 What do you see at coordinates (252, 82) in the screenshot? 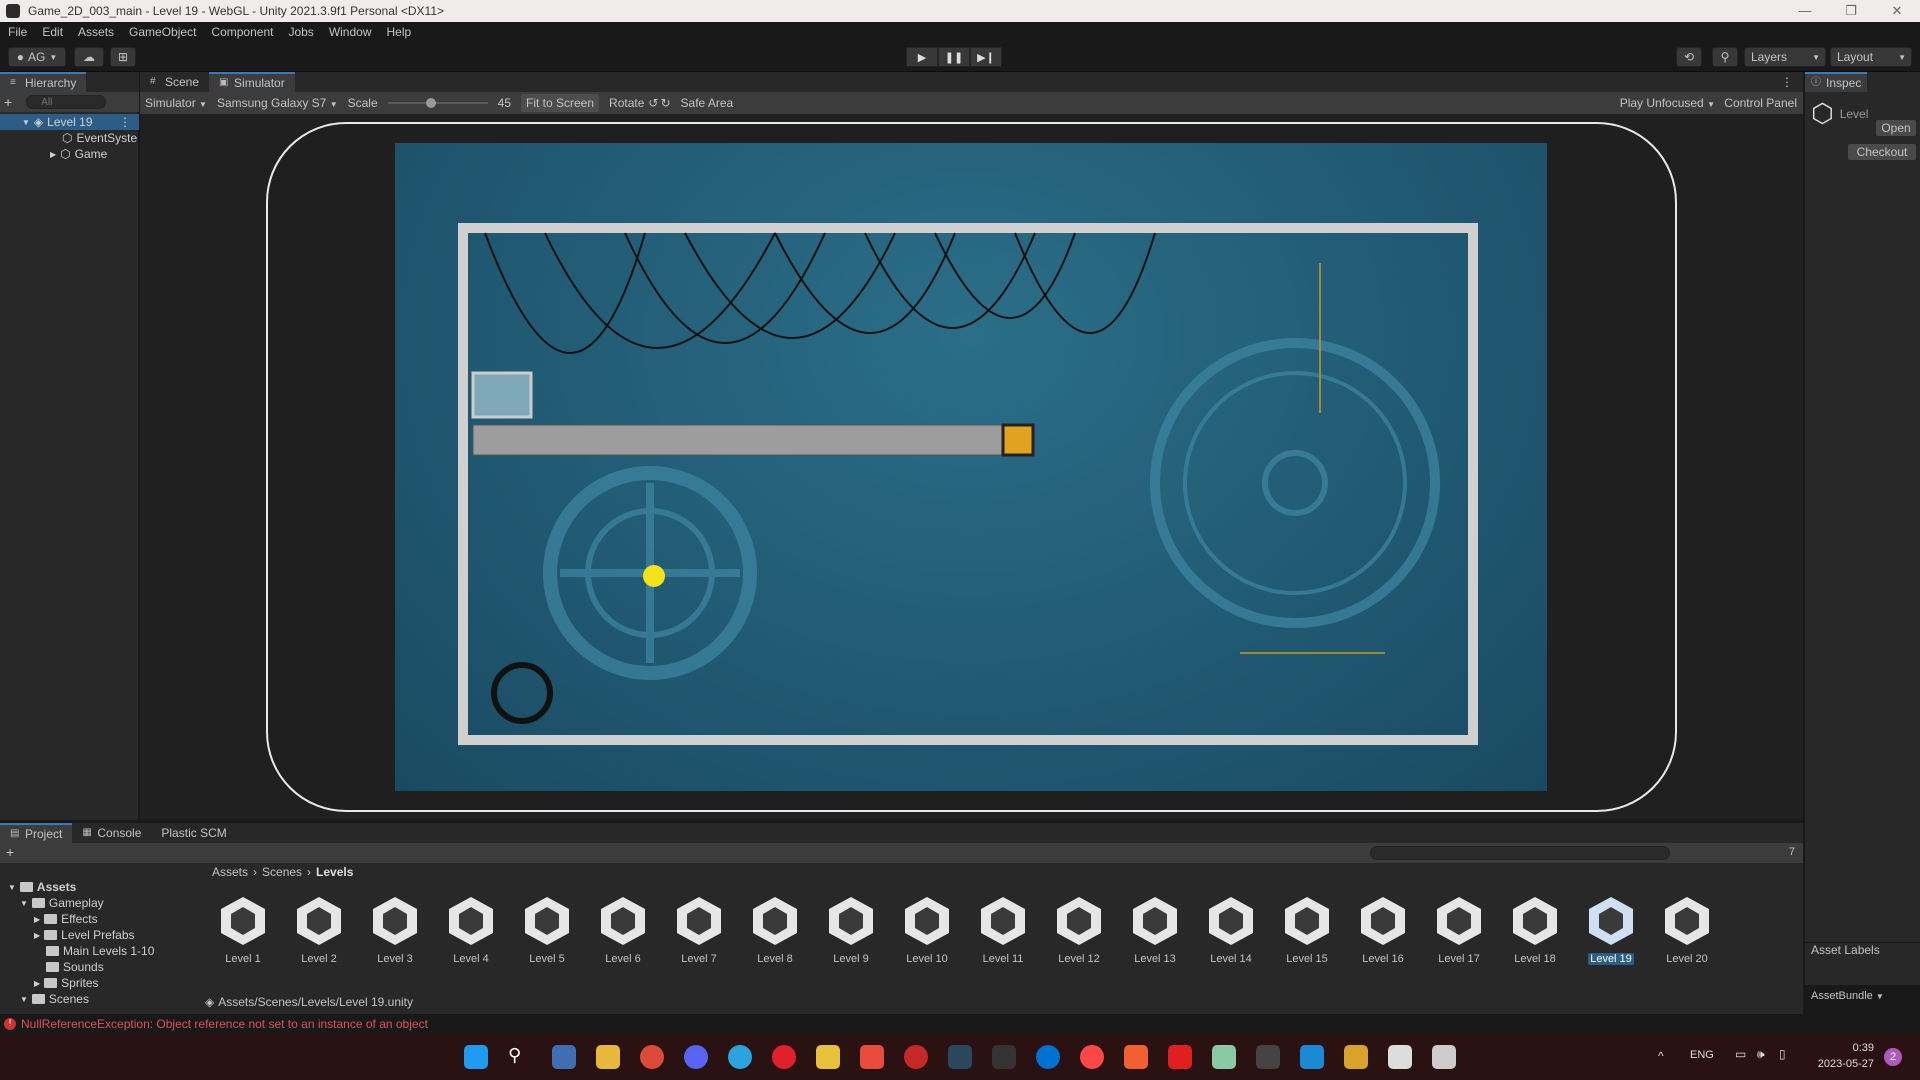
I see `tab-simulator: ▣ Simulator` at bounding box center [252, 82].